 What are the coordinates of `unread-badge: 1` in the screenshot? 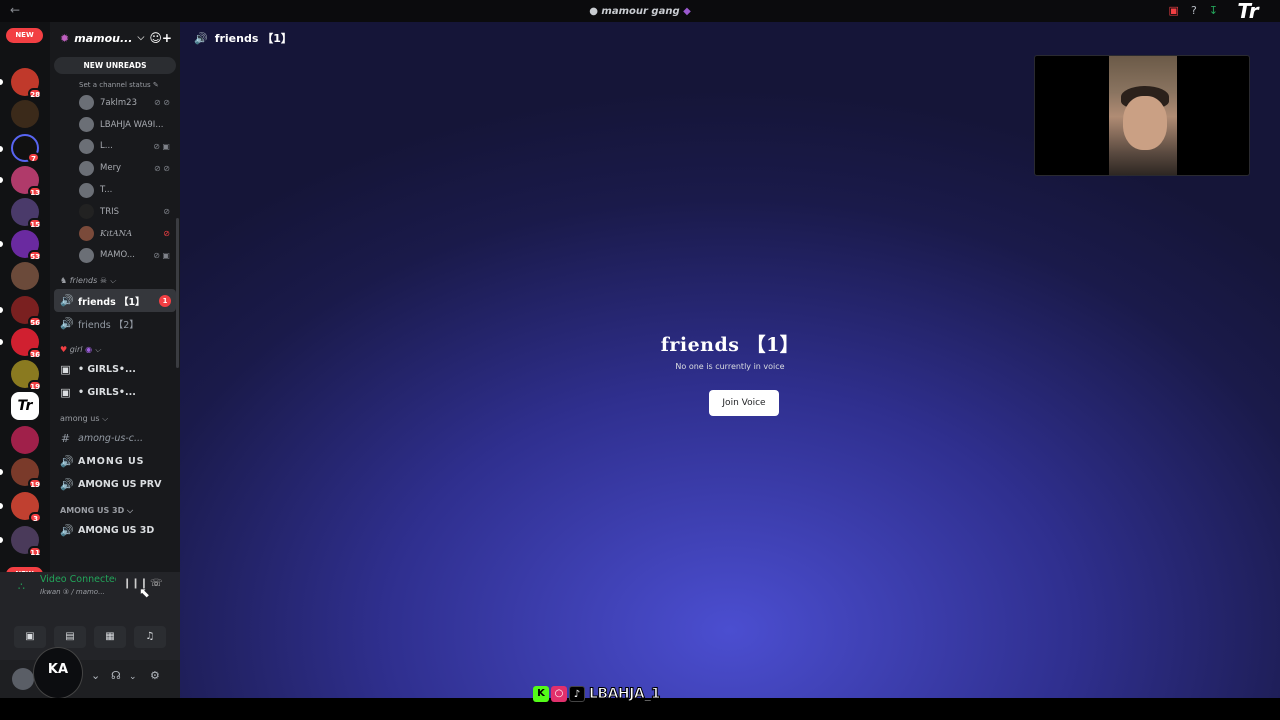 It's located at (165, 300).